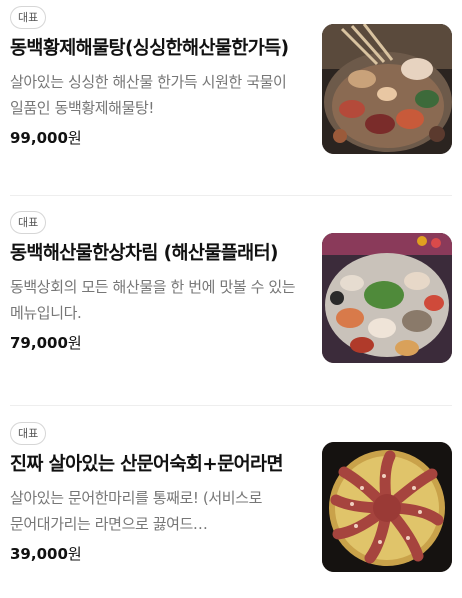 The height and width of the screenshot is (598, 462). I want to click on menu-item-price: 99,000원, so click(158, 138).